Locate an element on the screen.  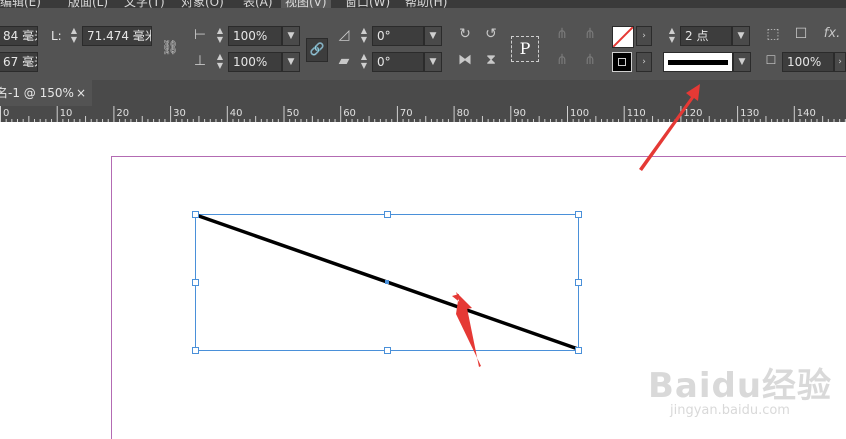
watermark-brand: Baidu经验 is located at coordinates (740, 386).